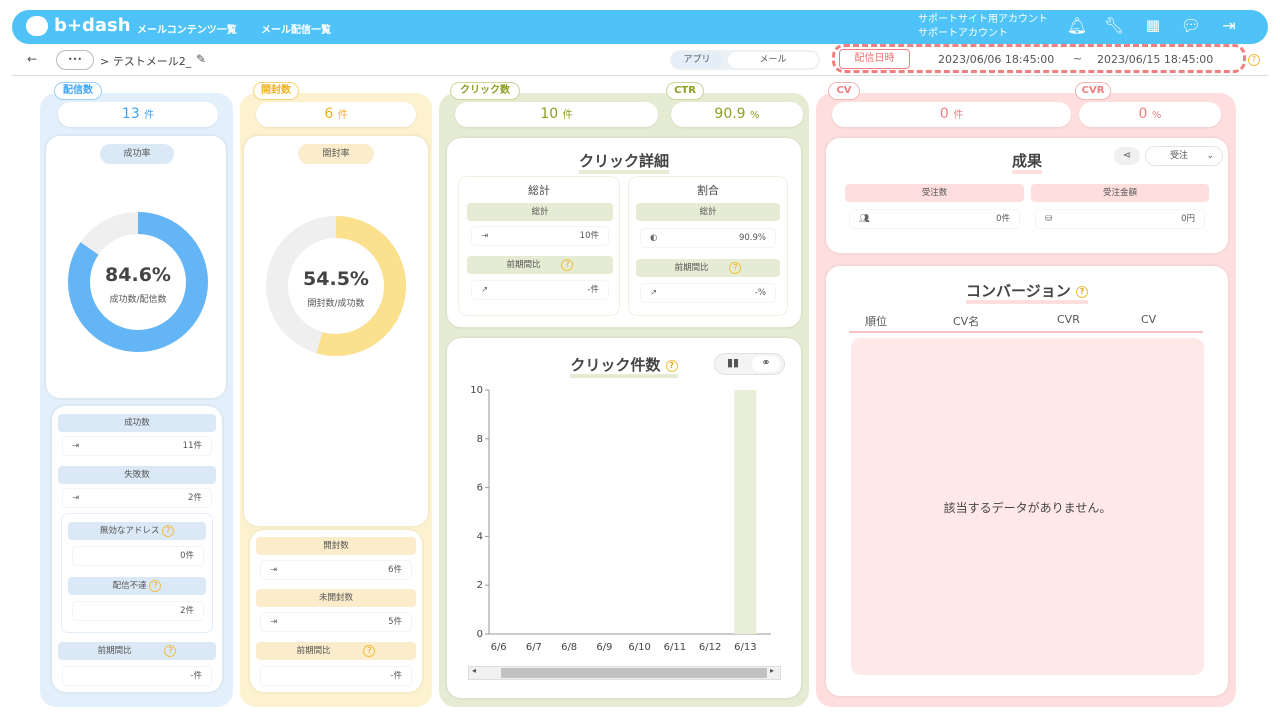  I want to click on cvr-value: 0 %, so click(1150, 114).